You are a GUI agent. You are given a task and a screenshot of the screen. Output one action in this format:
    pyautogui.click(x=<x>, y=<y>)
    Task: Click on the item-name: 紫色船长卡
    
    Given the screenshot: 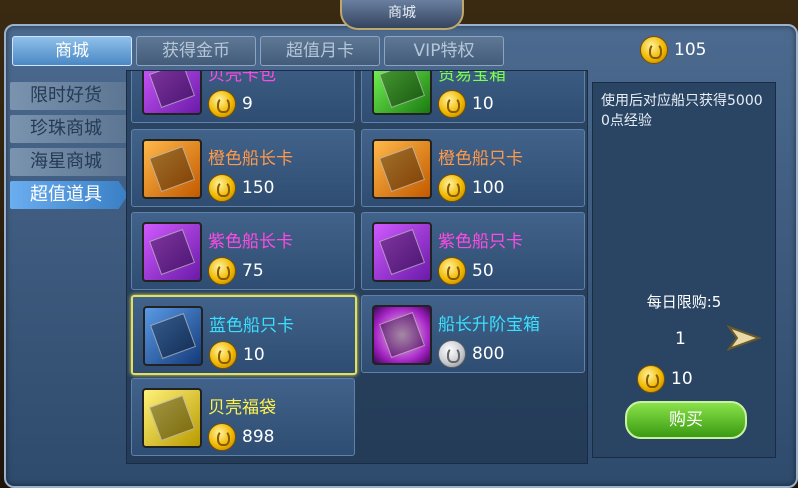 What is the action you would take?
    pyautogui.click(x=250, y=242)
    